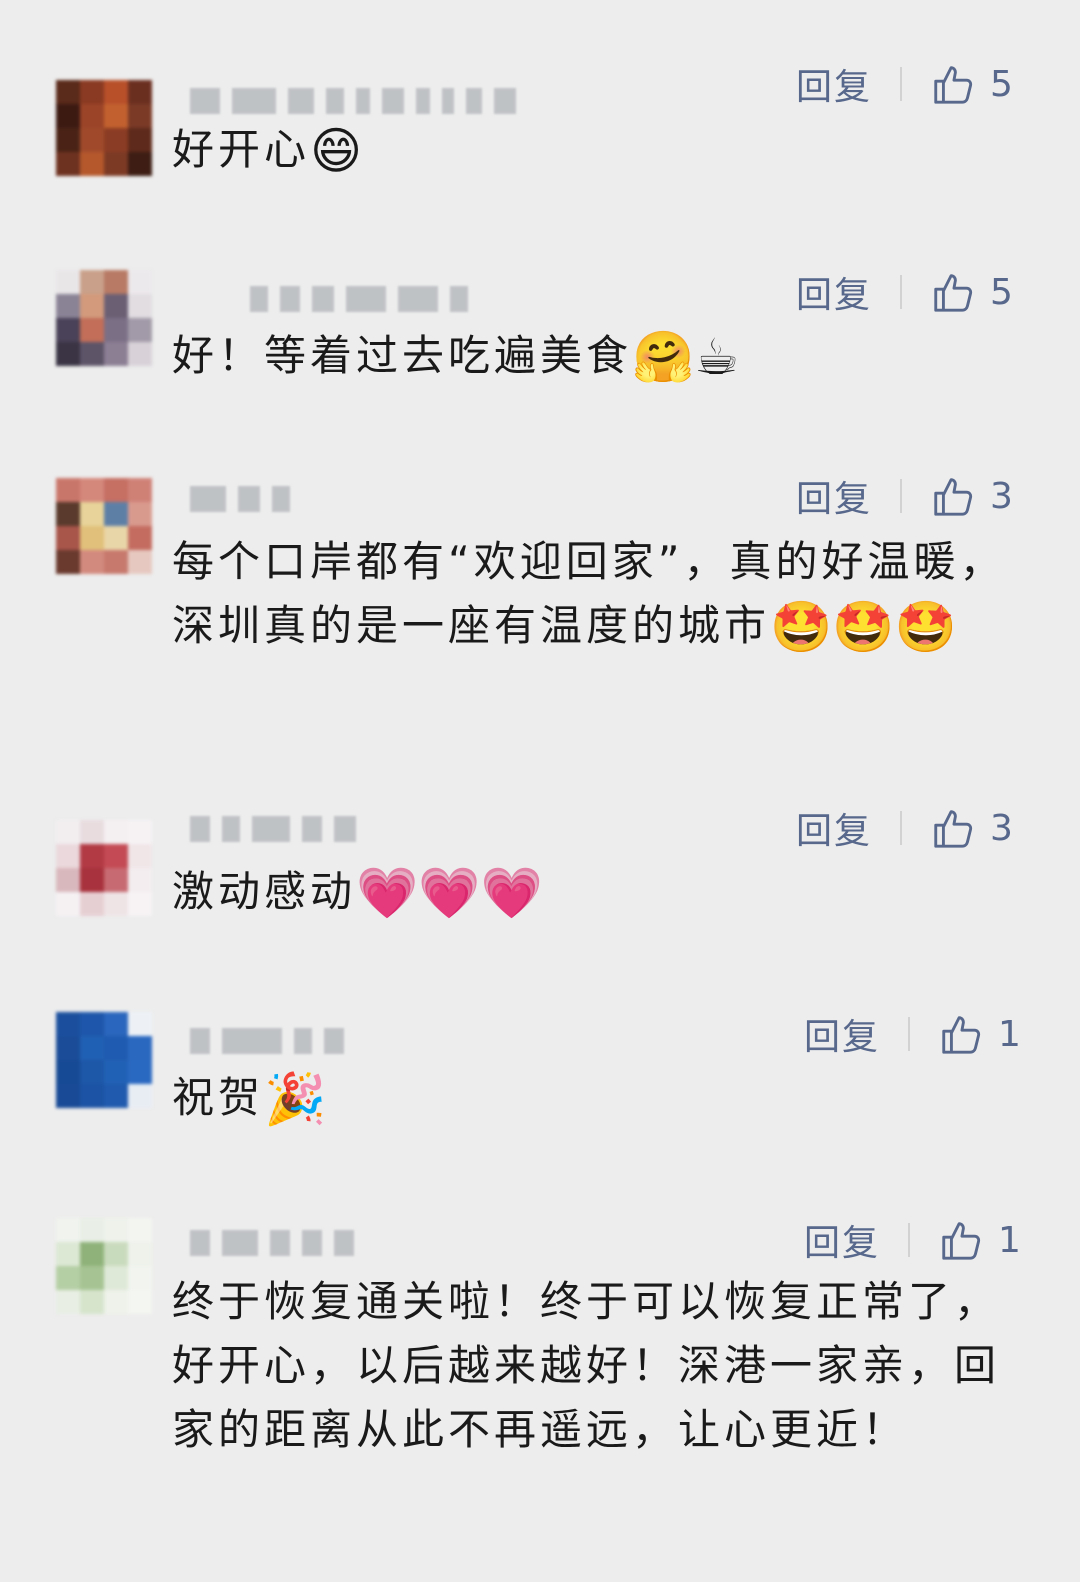  Describe the element at coordinates (924, 1035) in the screenshot. I see `comment-actions: 回复 1` at that location.